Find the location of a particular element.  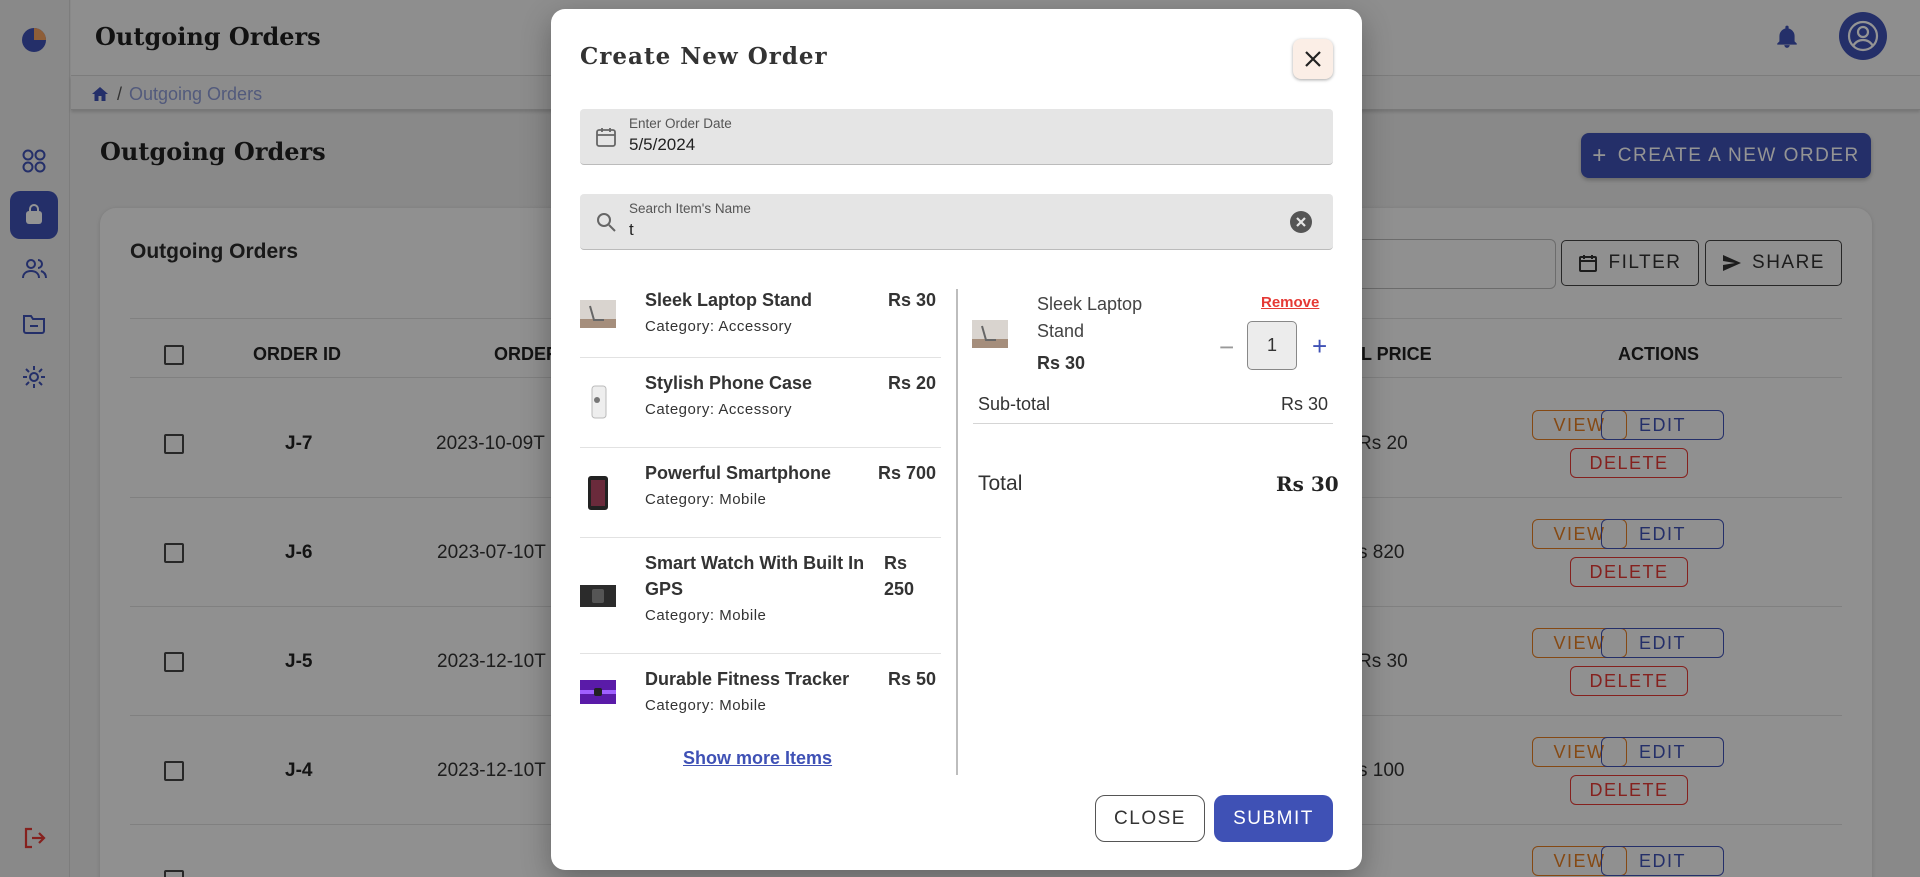

item-price: Rs 20 is located at coordinates (912, 383).